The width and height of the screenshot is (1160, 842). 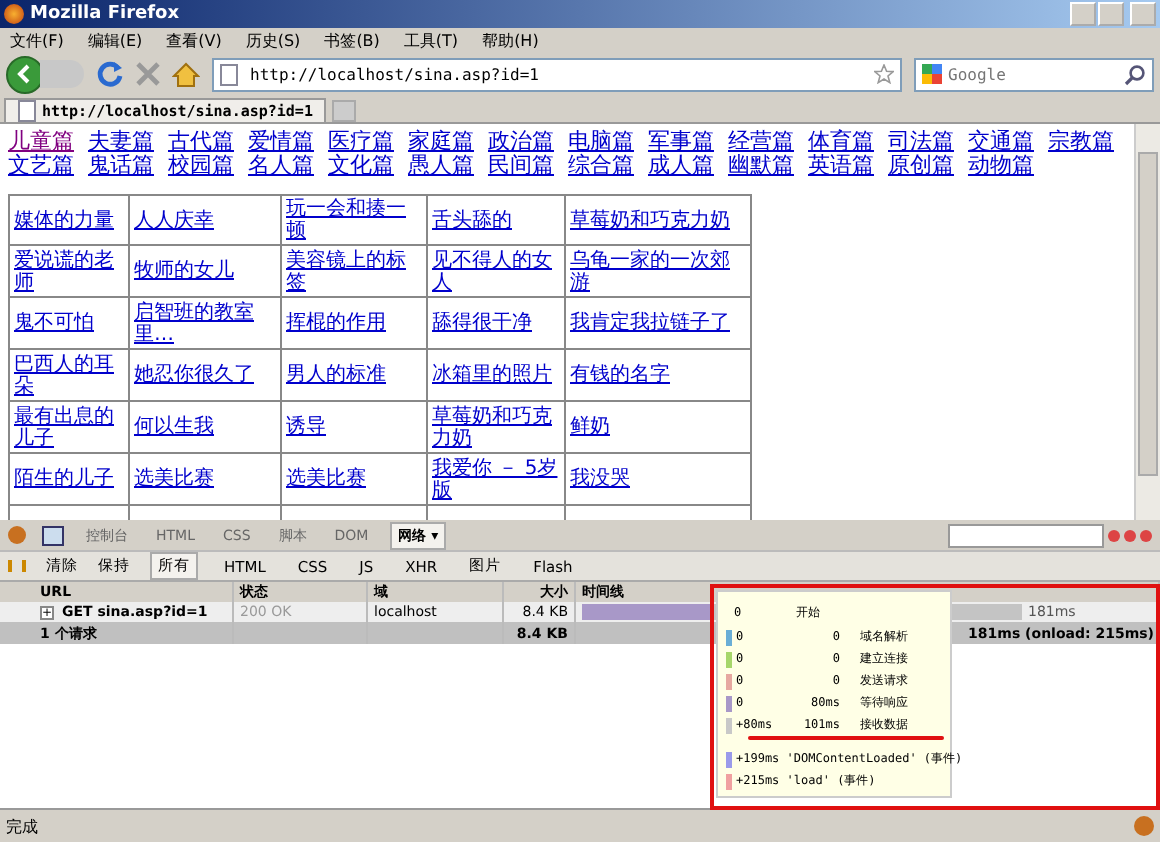 I want to click on menu-item: 文件(F), so click(x=37, y=40).